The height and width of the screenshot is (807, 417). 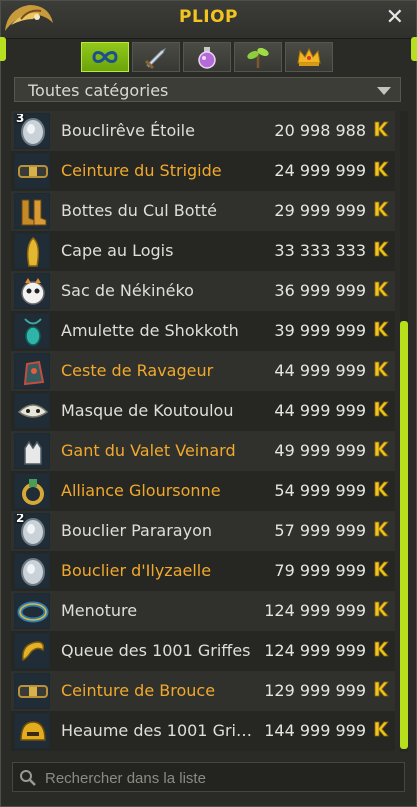 I want to click on category-dropdown: Toutes catégories, so click(x=207, y=89).